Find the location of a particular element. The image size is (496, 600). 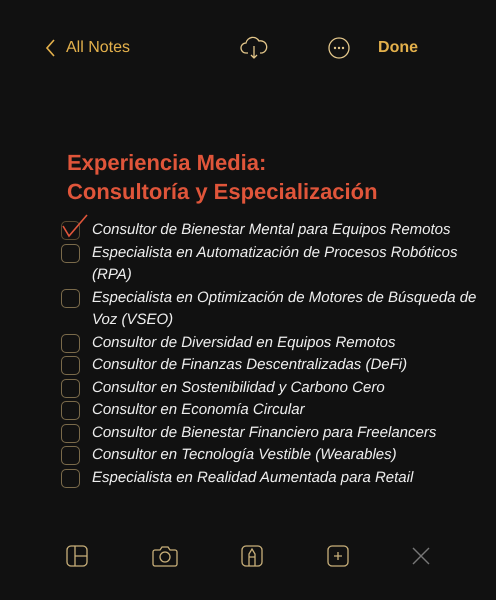

cloud-download-icon is located at coordinates (254, 48).